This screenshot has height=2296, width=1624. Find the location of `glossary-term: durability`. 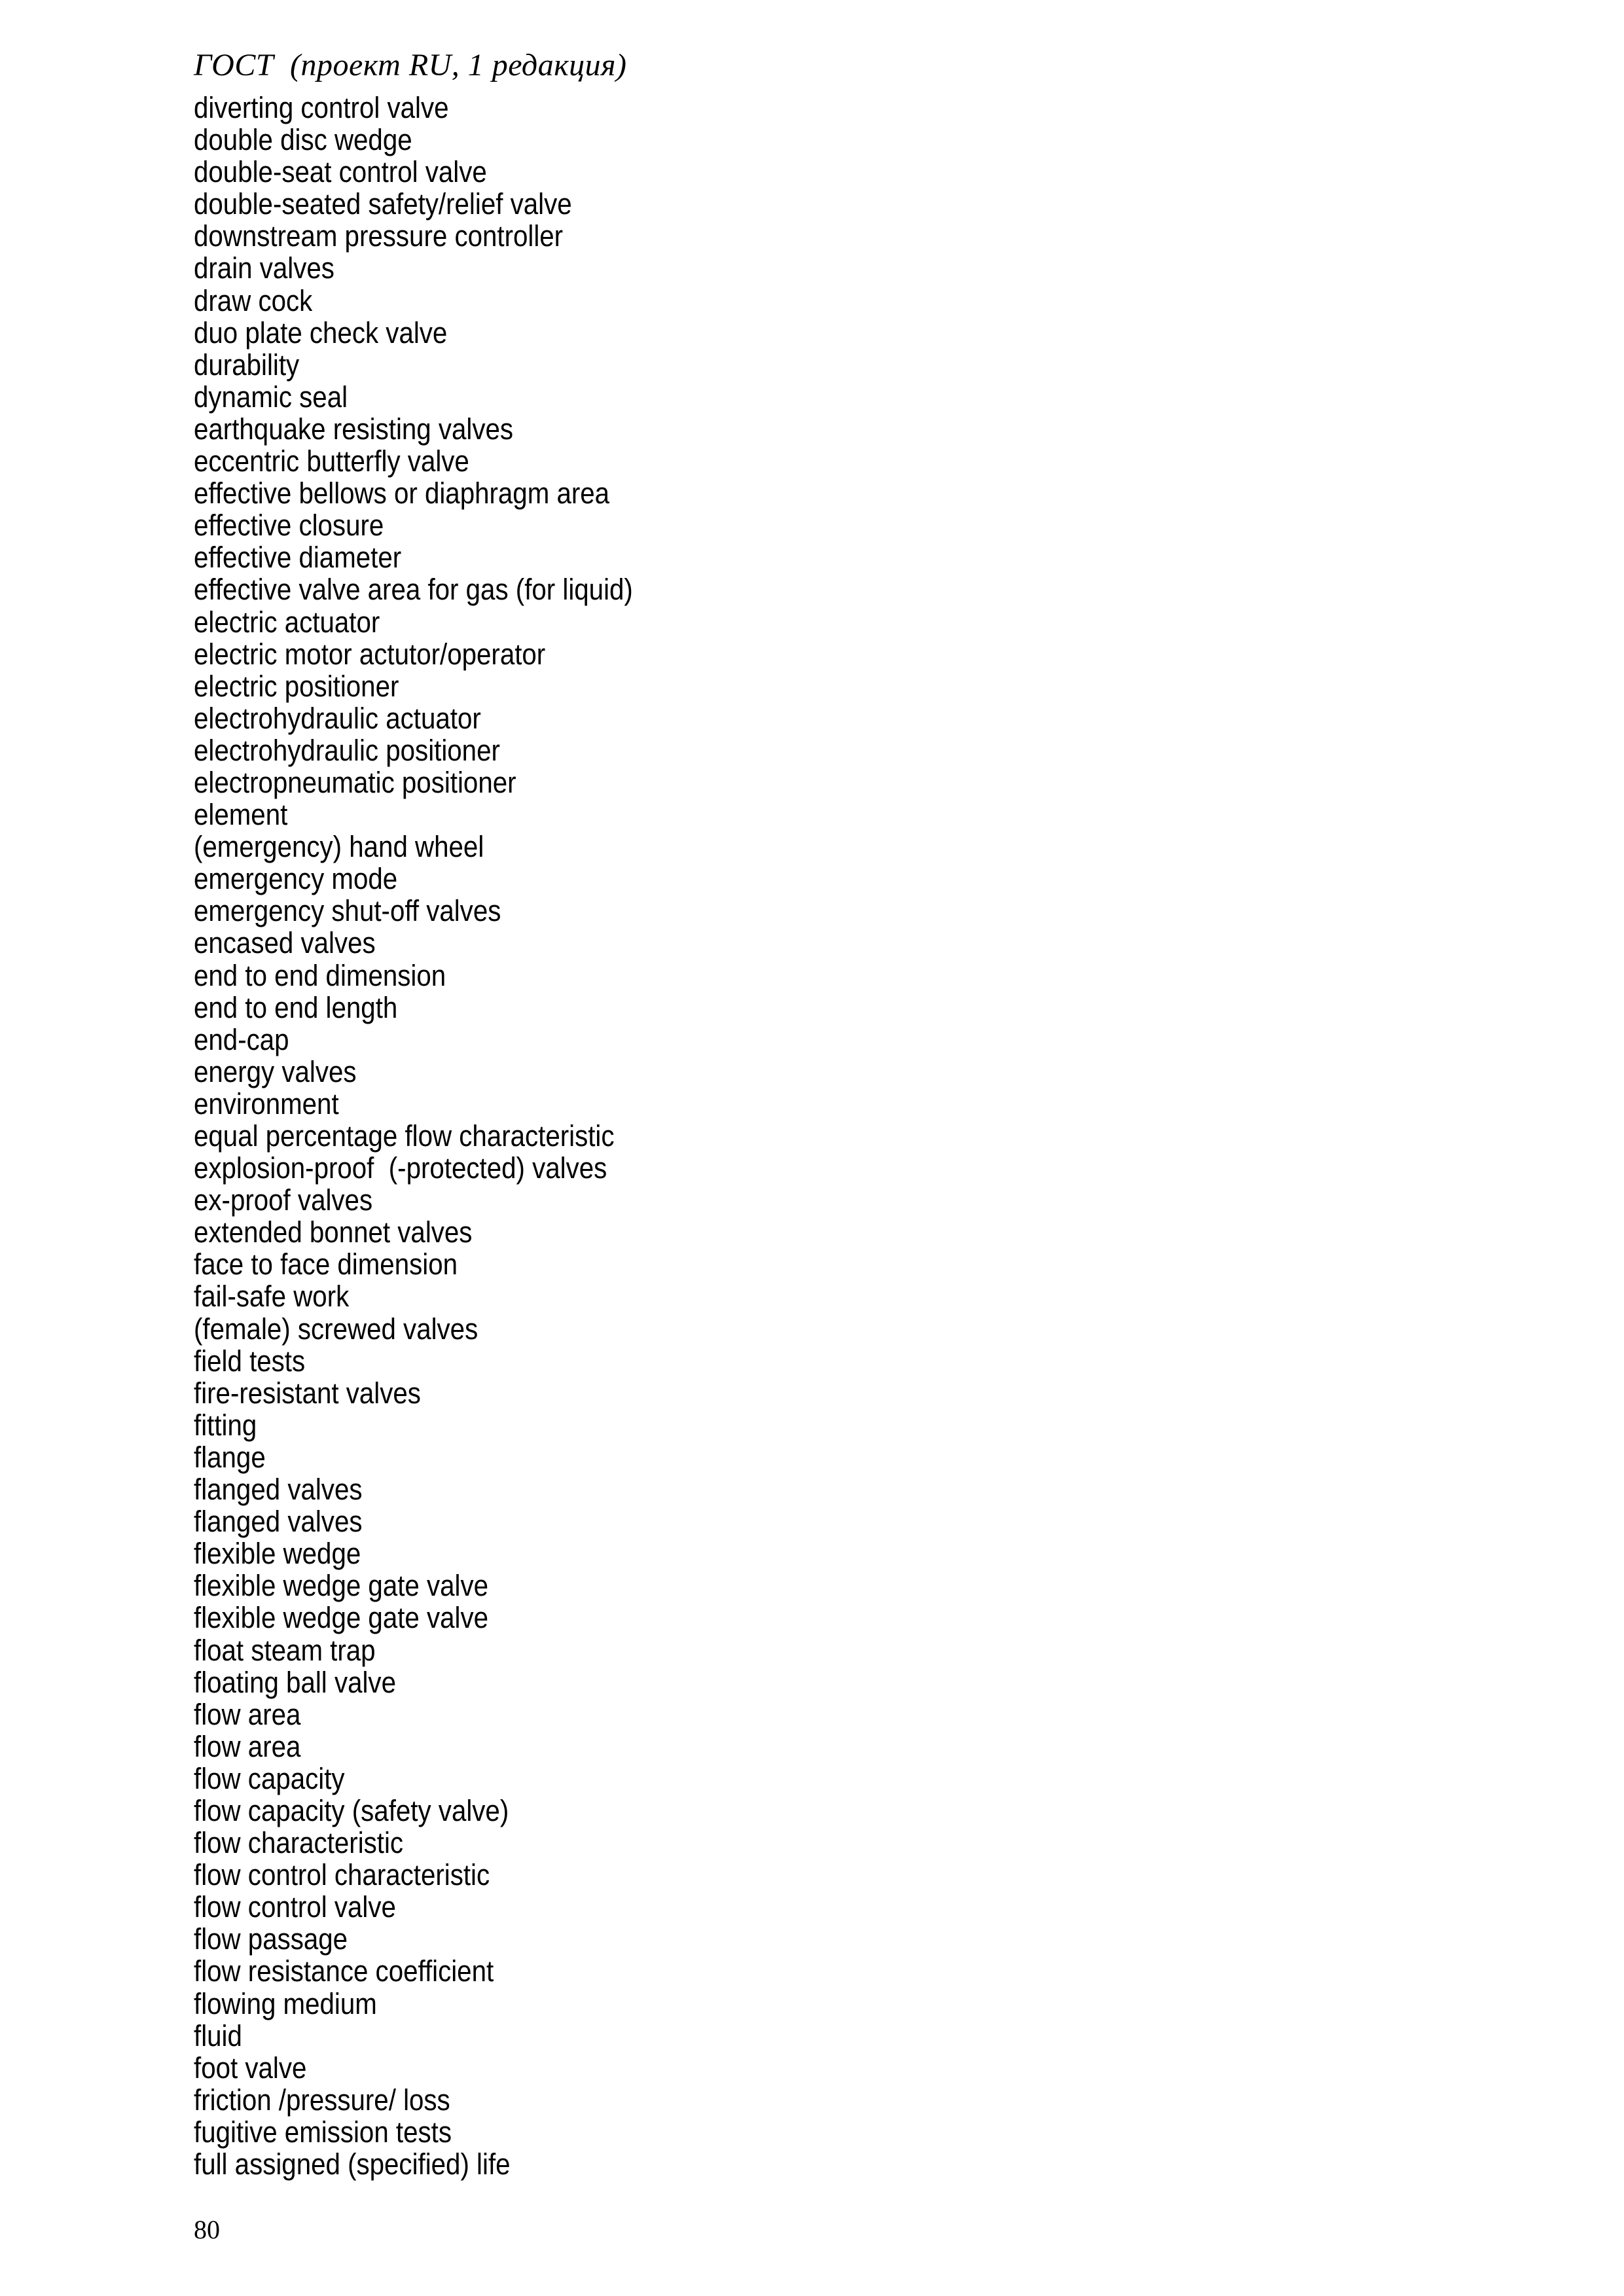

glossary-term: durability is located at coordinates (247, 365).